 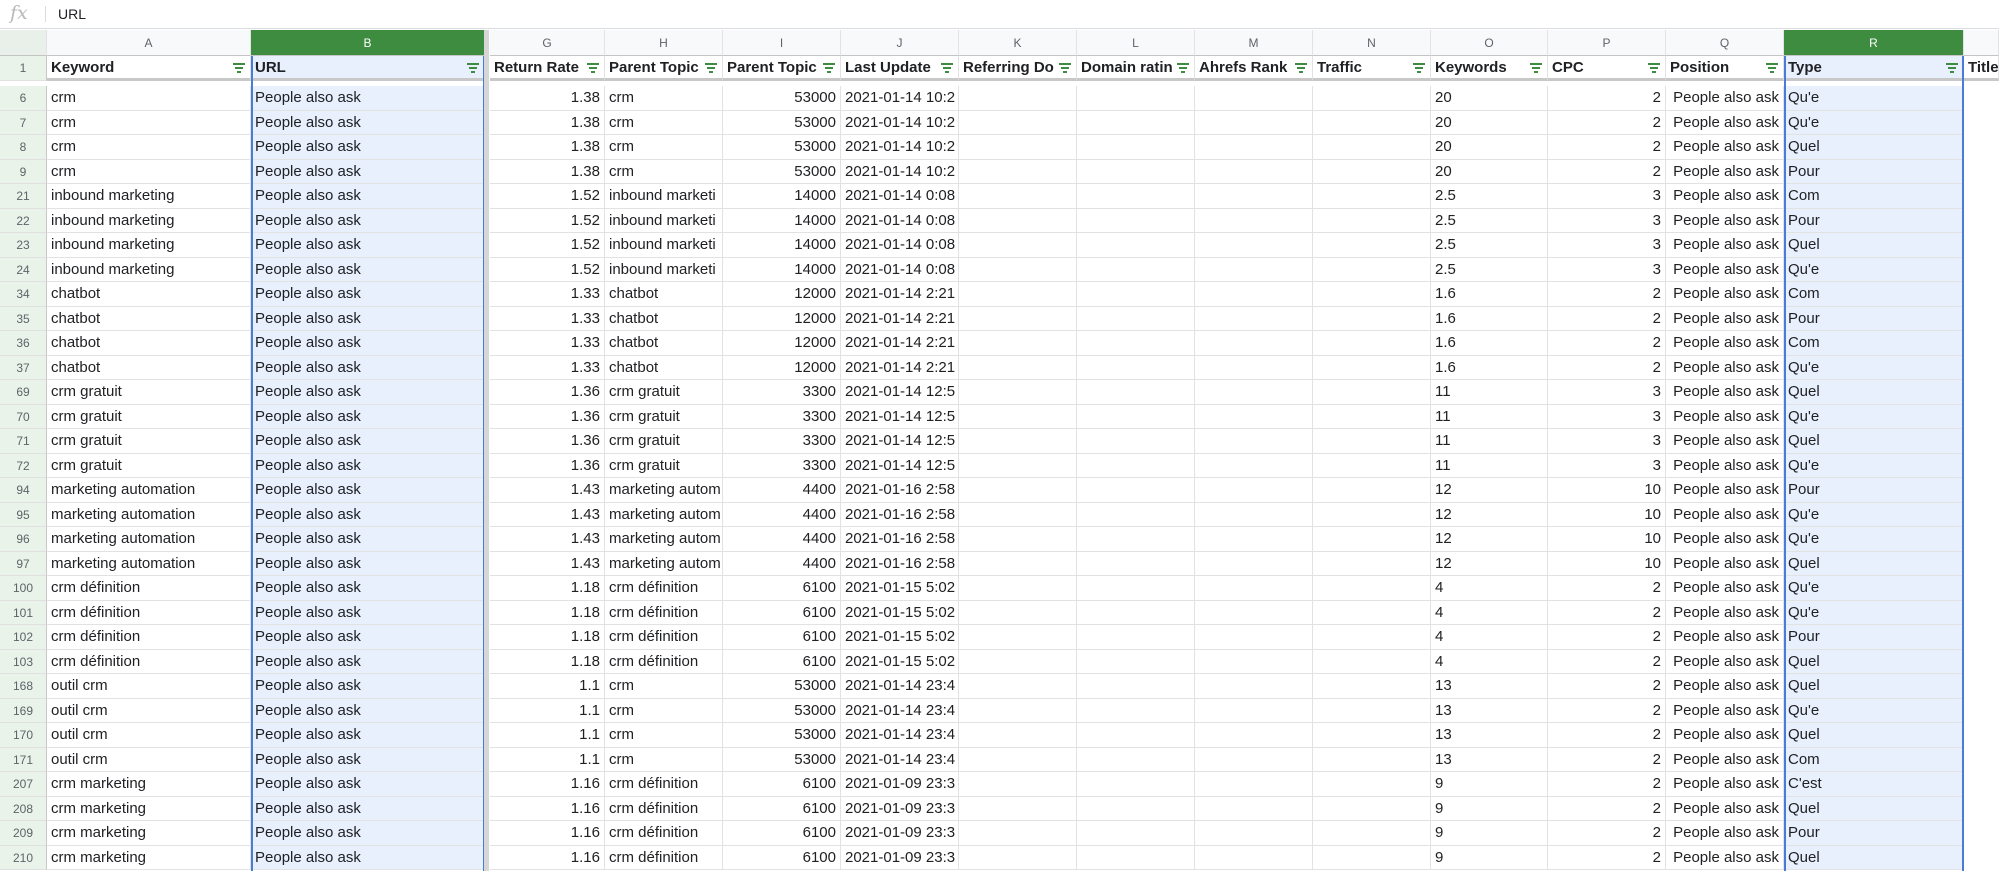 I want to click on cell: 4, so click(x=1489, y=612).